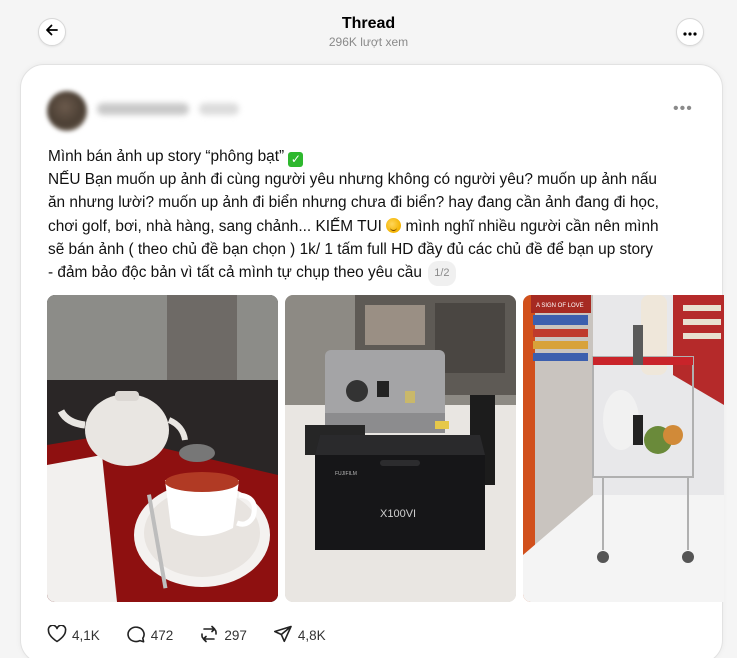  What do you see at coordinates (378, 156) in the screenshot?
I see `post-line: Mình bán ảnh up story “phông bạt” ✓` at bounding box center [378, 156].